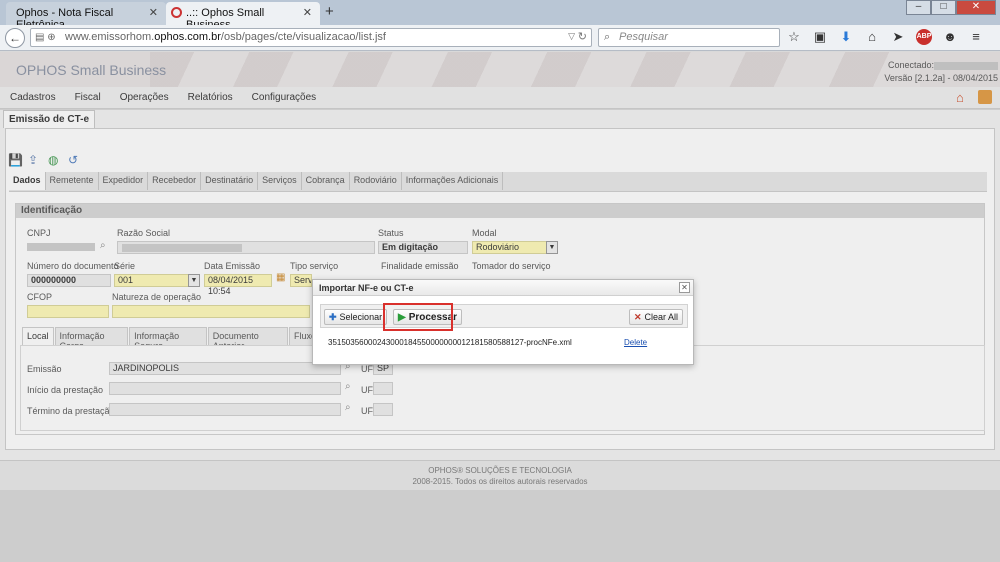  I want to click on page-info-icon: ▤ ⊕, so click(45, 37).